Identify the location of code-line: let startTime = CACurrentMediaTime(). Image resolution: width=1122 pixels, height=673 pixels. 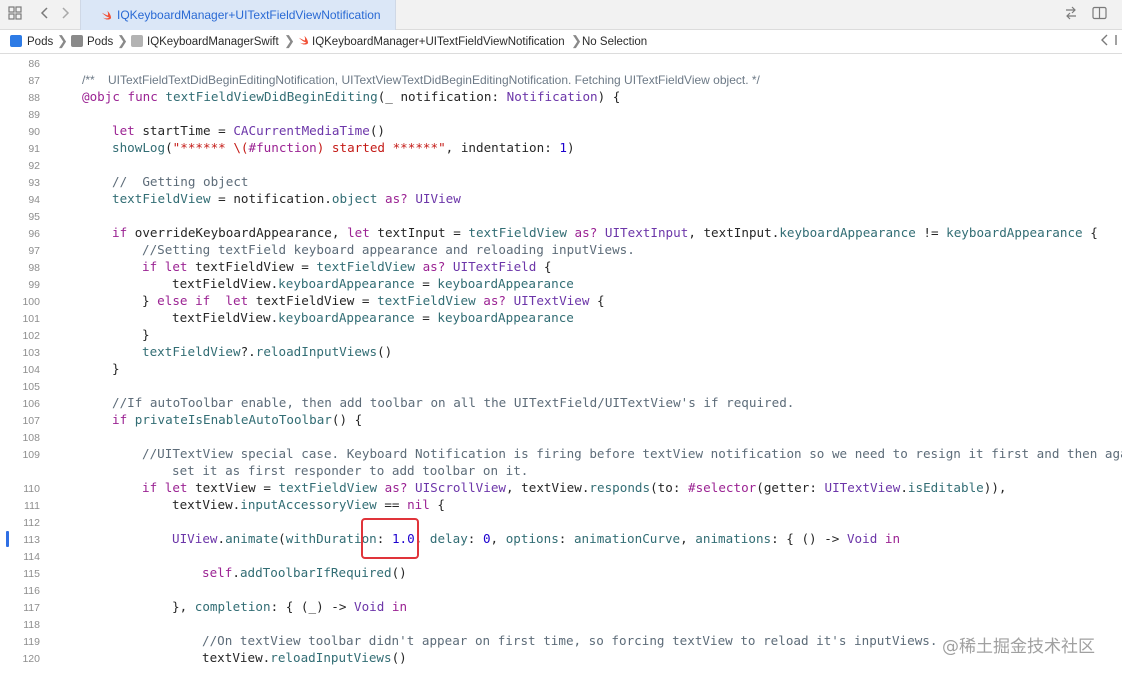
(248, 130).